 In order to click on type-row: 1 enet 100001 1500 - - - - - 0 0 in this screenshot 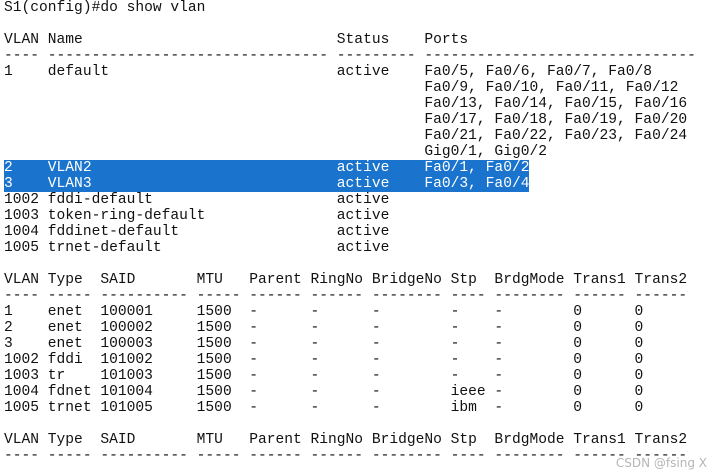, I will do `click(324, 312)`.